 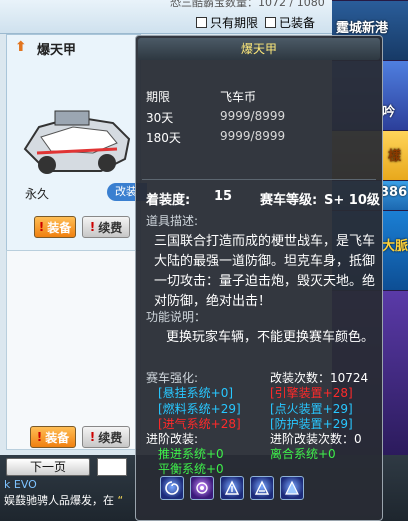 What do you see at coordinates (191, 469) in the screenshot?
I see `advanced-balance: 平衡系统+0` at bounding box center [191, 469].